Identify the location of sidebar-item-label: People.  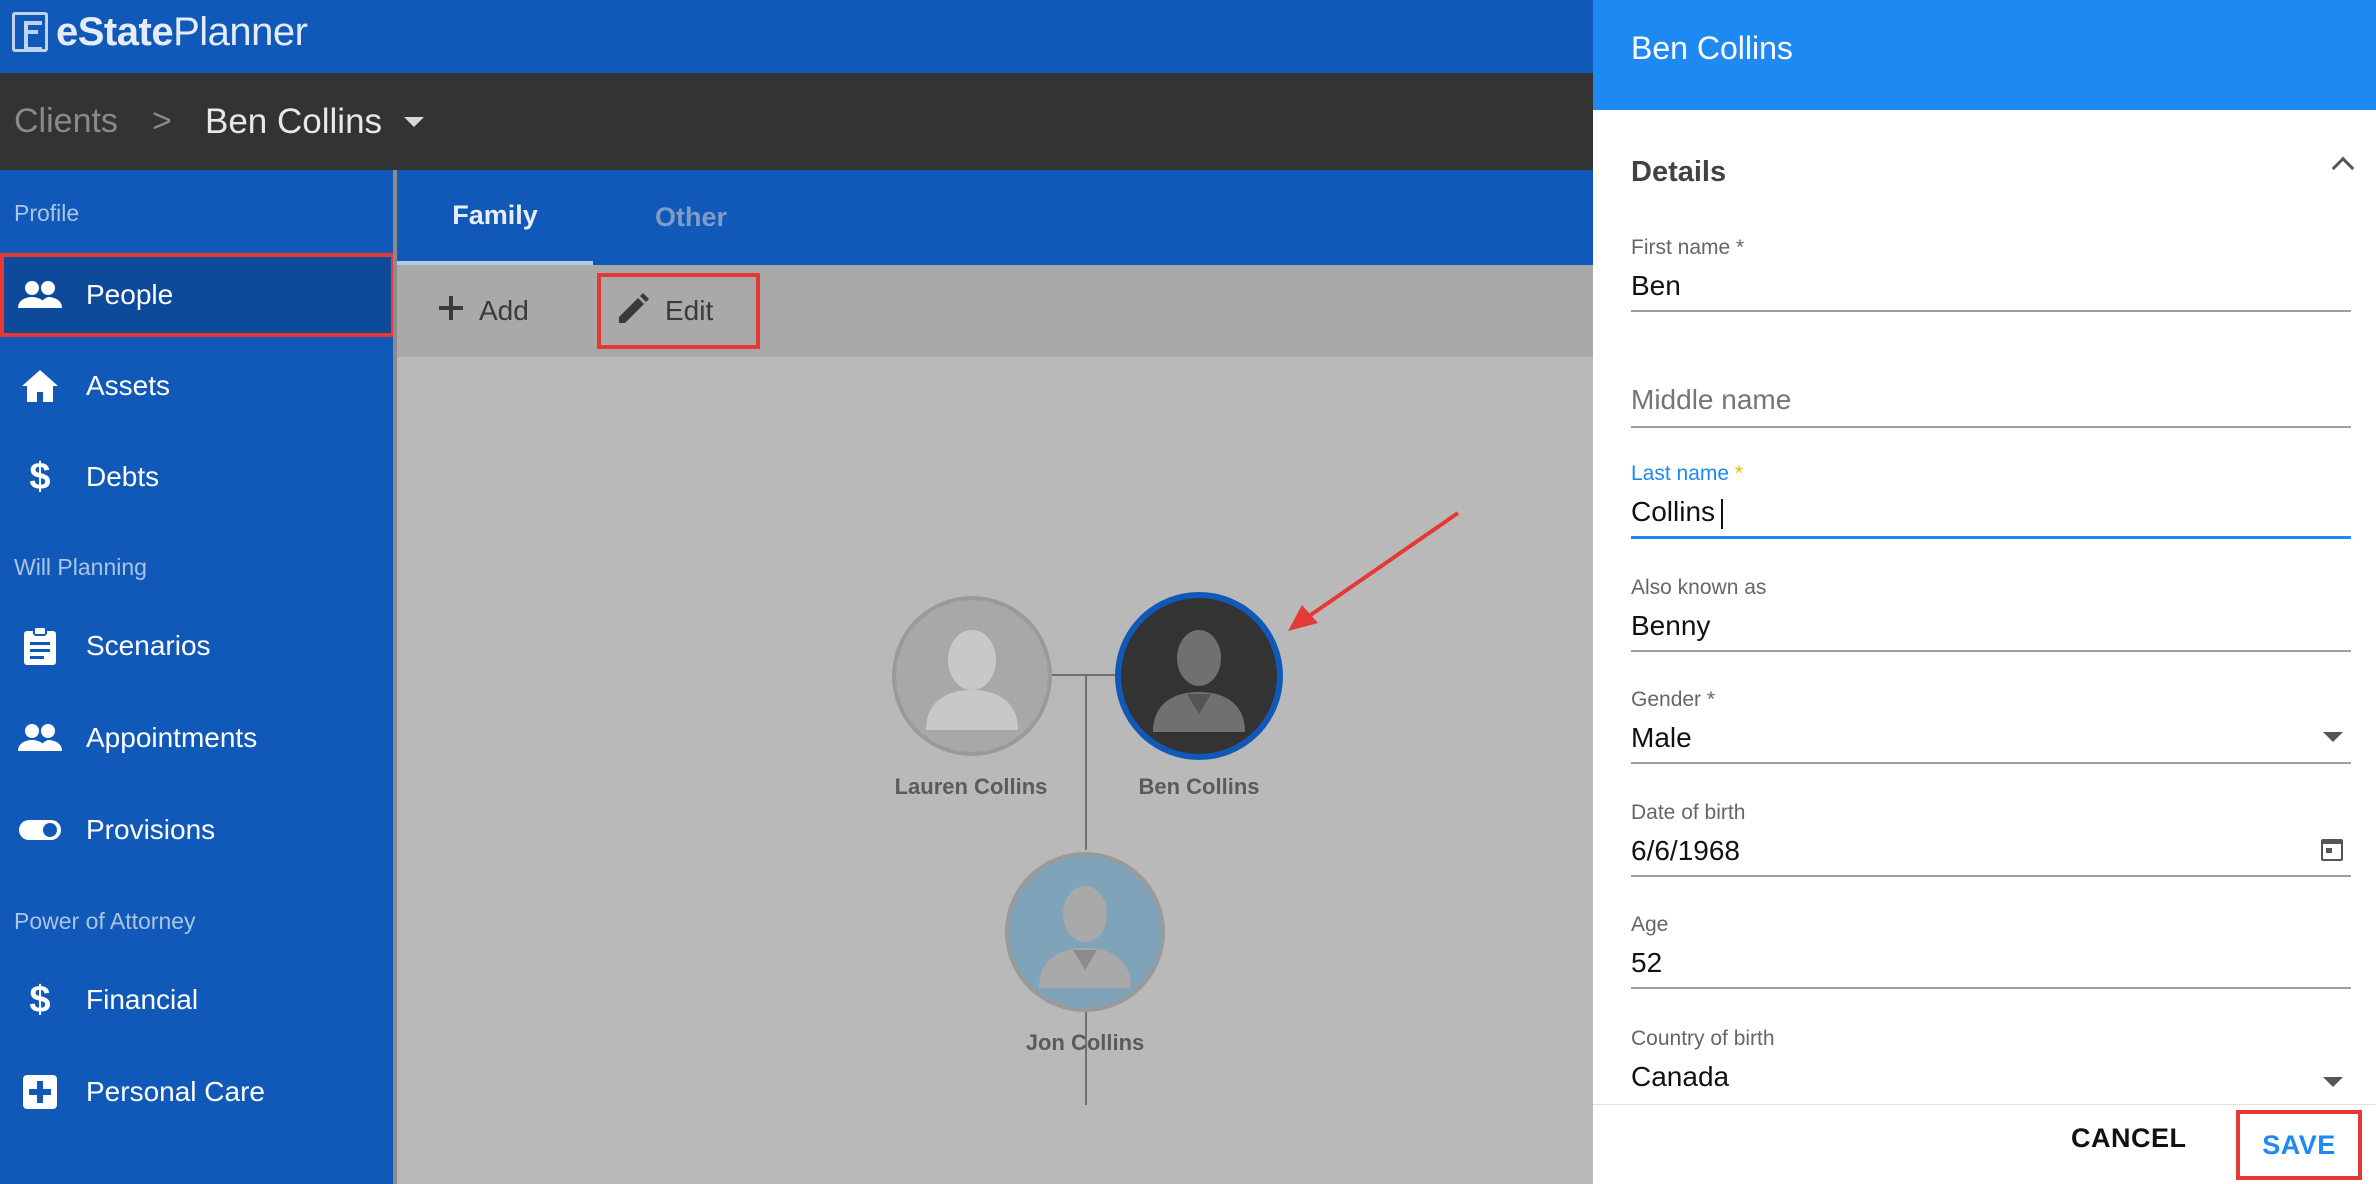
(130, 294).